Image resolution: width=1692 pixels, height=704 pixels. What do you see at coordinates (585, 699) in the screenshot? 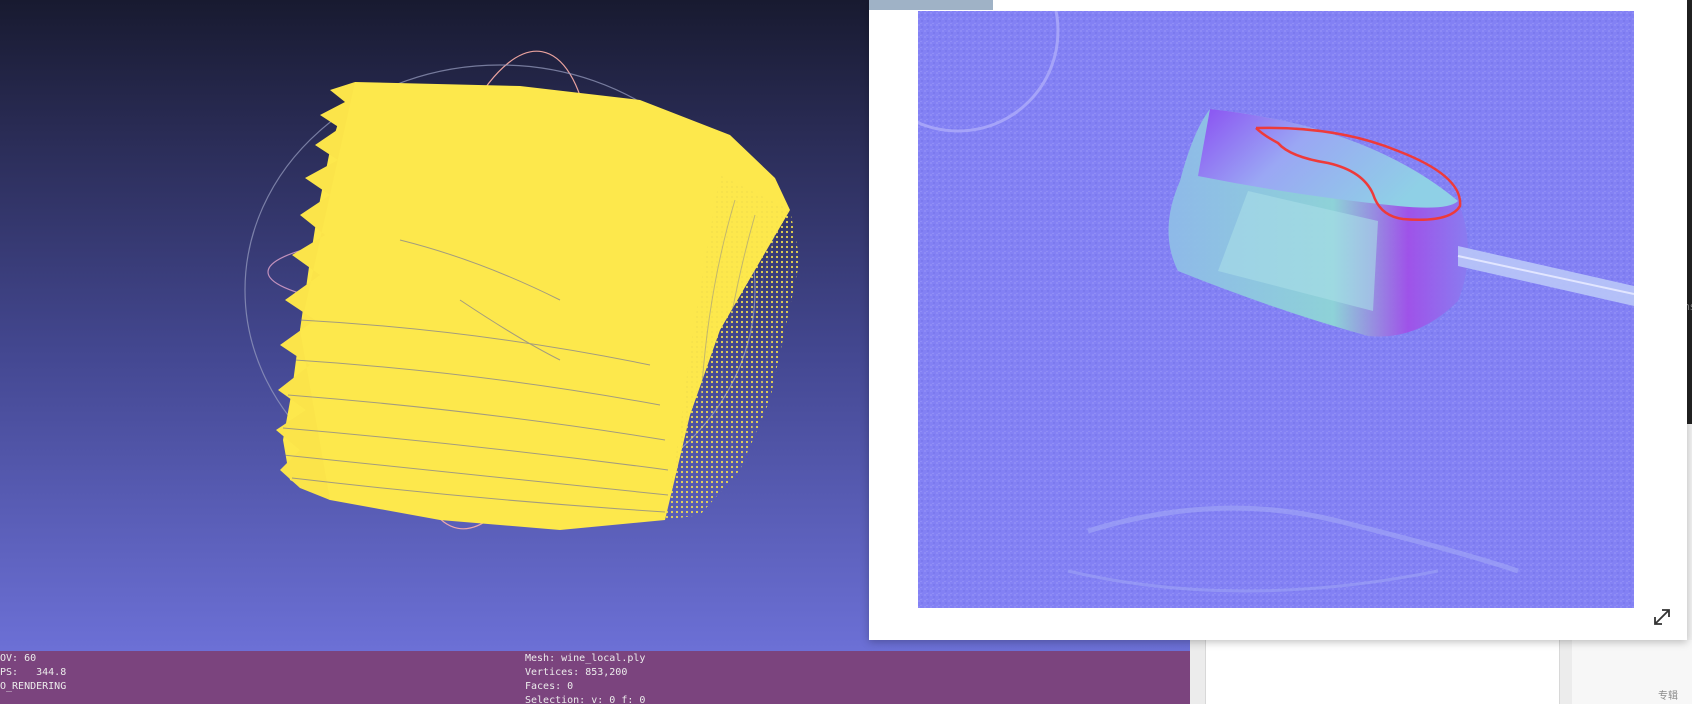
I see `status-selection: Selection: v: 0 f: 0` at bounding box center [585, 699].